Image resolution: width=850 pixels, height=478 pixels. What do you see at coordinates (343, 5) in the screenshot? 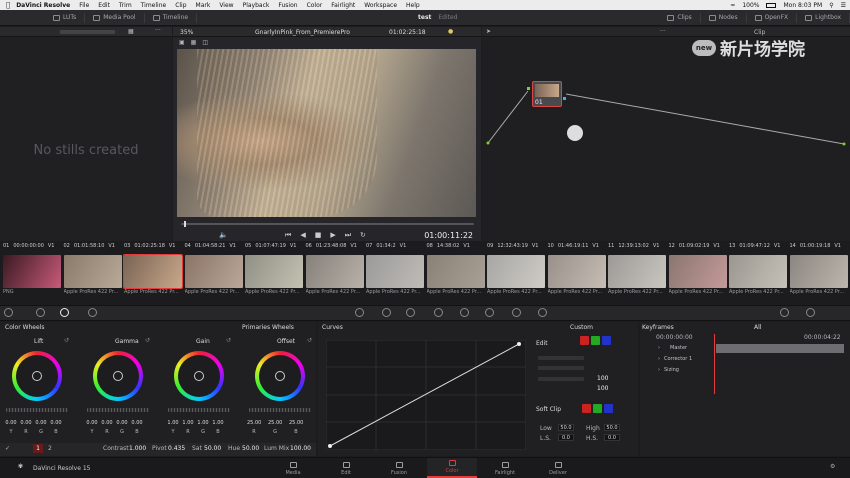
I see `menu-fairlight: Fairlight` at bounding box center [343, 5].